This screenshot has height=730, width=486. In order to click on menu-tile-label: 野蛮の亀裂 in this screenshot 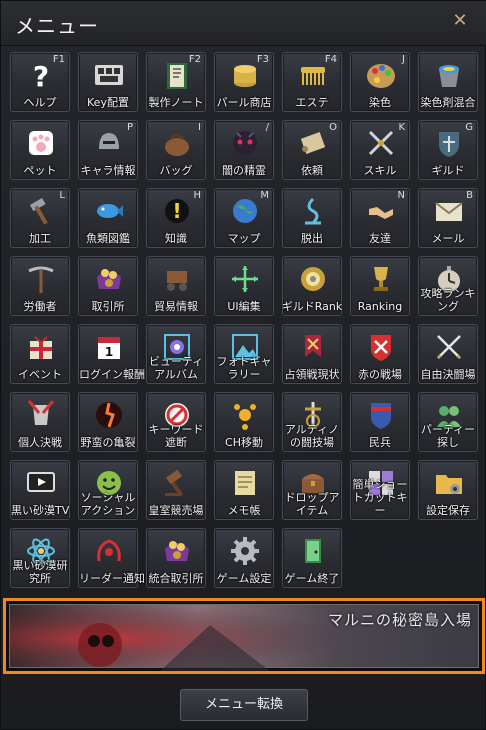, I will do `click(108, 442)`.